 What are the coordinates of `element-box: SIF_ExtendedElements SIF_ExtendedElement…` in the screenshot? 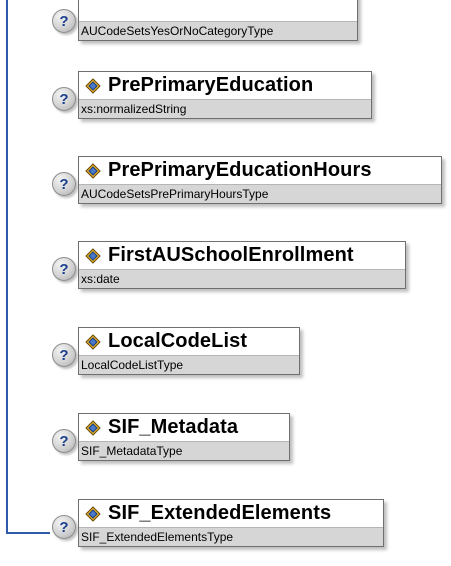 It's located at (231, 523).